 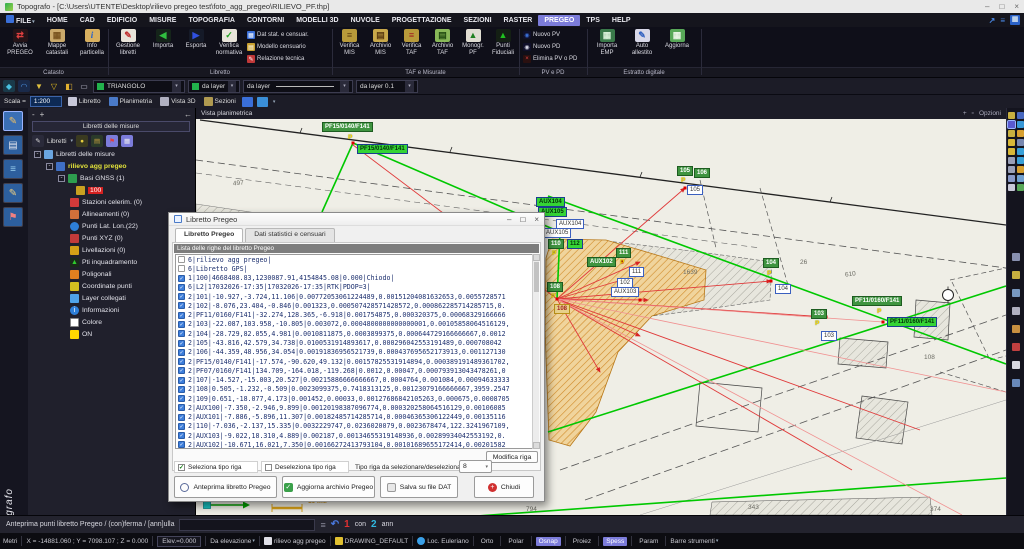 What do you see at coordinates (783, 289) in the screenshot?
I see `point-104-box: 104` at bounding box center [783, 289].